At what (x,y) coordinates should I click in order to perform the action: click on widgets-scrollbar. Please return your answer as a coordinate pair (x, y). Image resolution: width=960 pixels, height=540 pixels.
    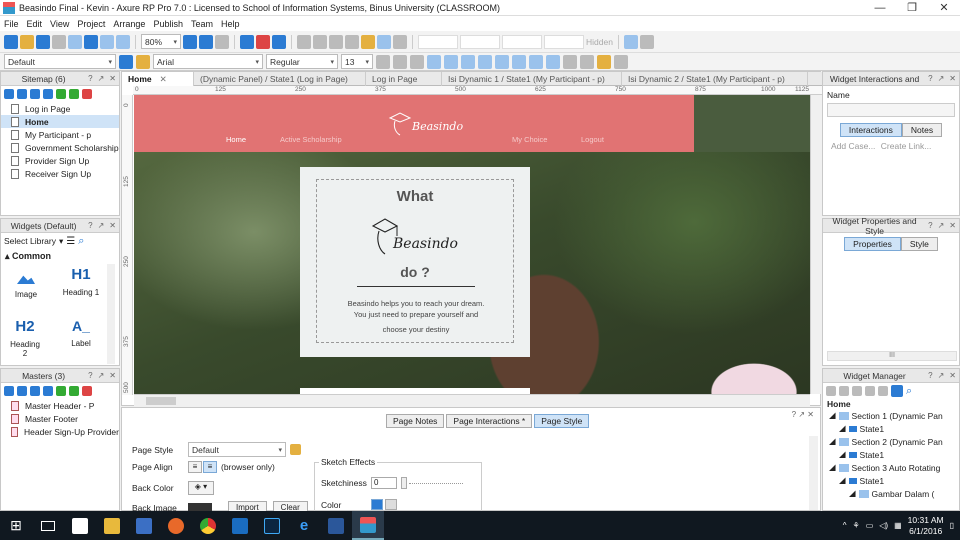
    Looking at the image, I should click on (111, 314).